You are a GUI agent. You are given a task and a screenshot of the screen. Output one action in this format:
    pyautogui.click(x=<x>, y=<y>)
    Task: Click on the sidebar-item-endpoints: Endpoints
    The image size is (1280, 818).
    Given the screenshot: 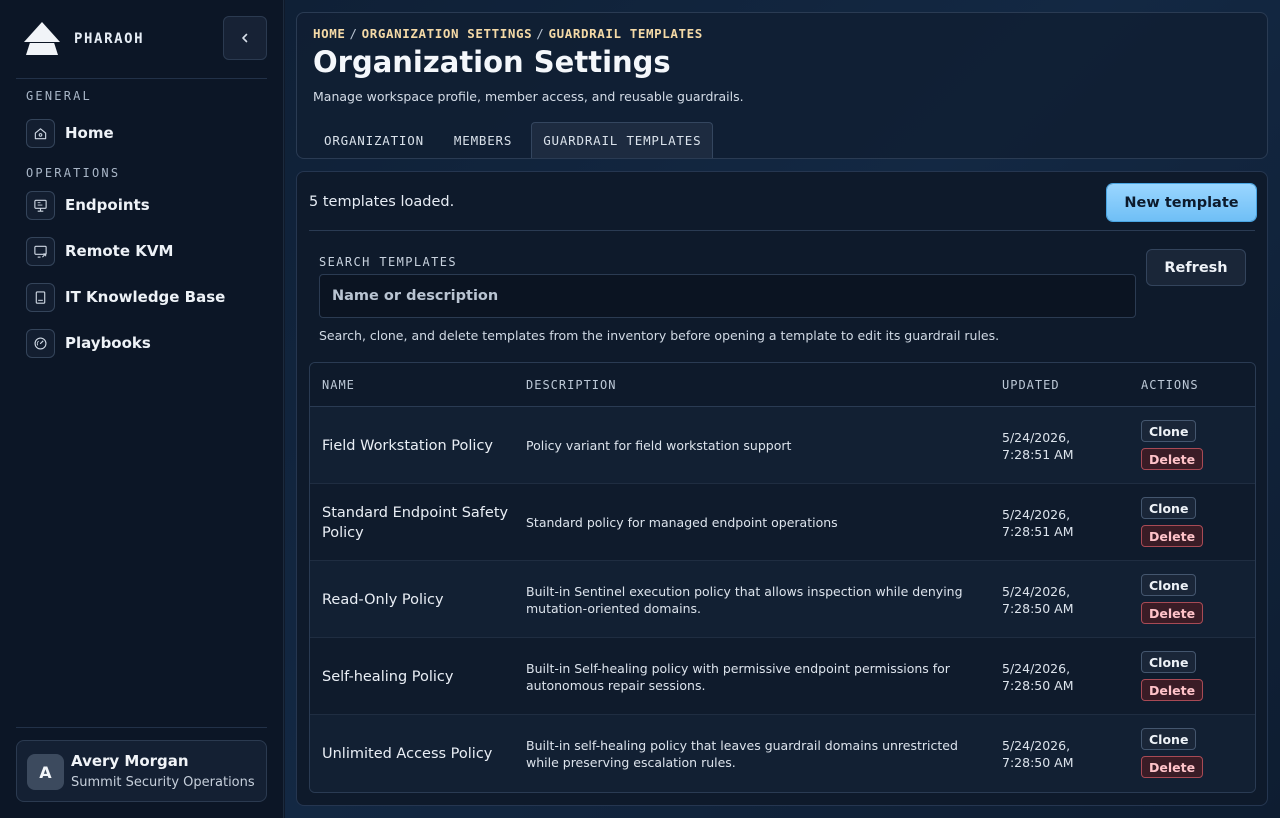 What is the action you would take?
    pyautogui.click(x=88, y=205)
    